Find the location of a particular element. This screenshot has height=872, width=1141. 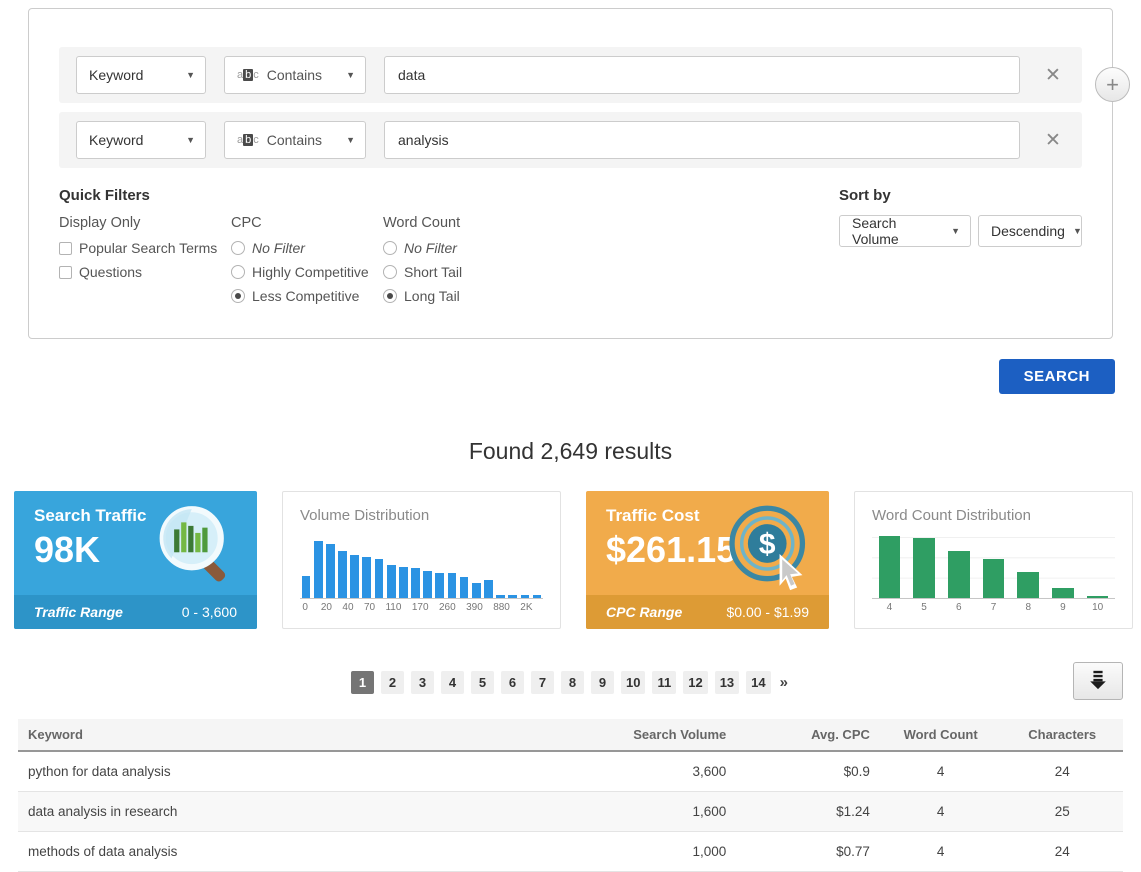

table-row: python for data analysis 3,600 $0.9 4 24 is located at coordinates (570, 771).